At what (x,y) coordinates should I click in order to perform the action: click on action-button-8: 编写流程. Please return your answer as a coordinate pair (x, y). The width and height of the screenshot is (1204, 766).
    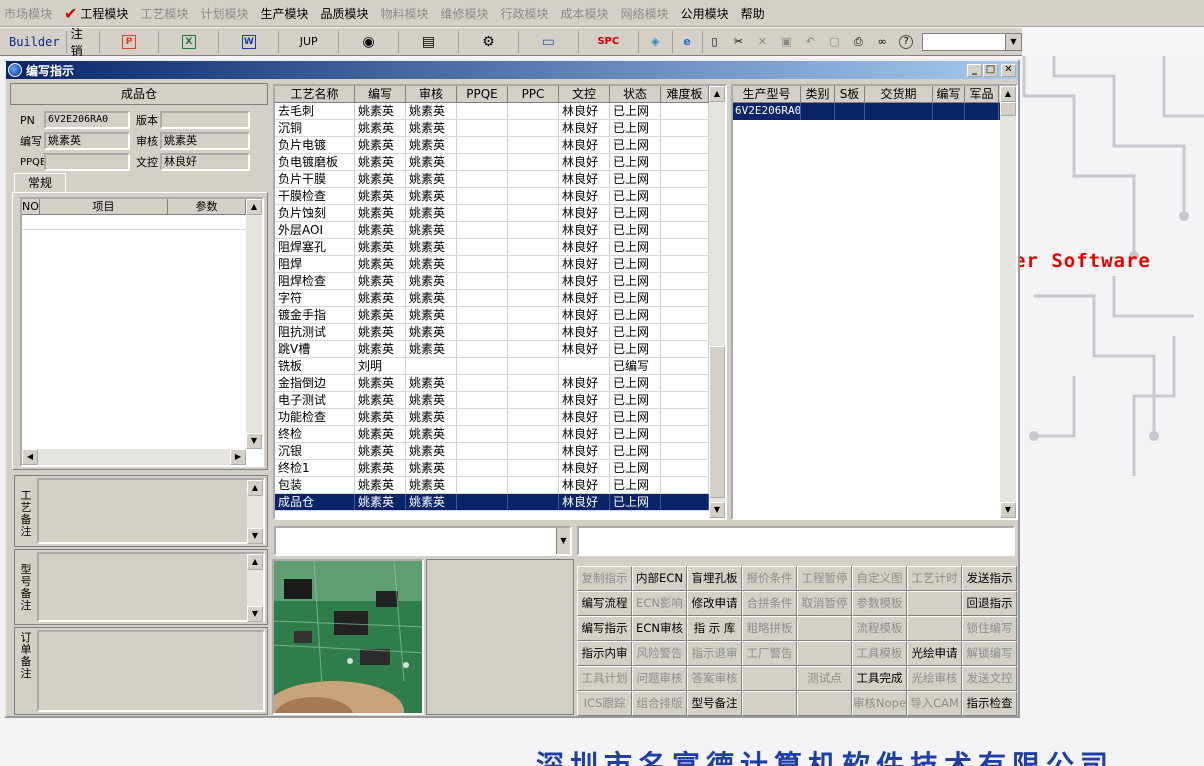
    Looking at the image, I should click on (604, 603).